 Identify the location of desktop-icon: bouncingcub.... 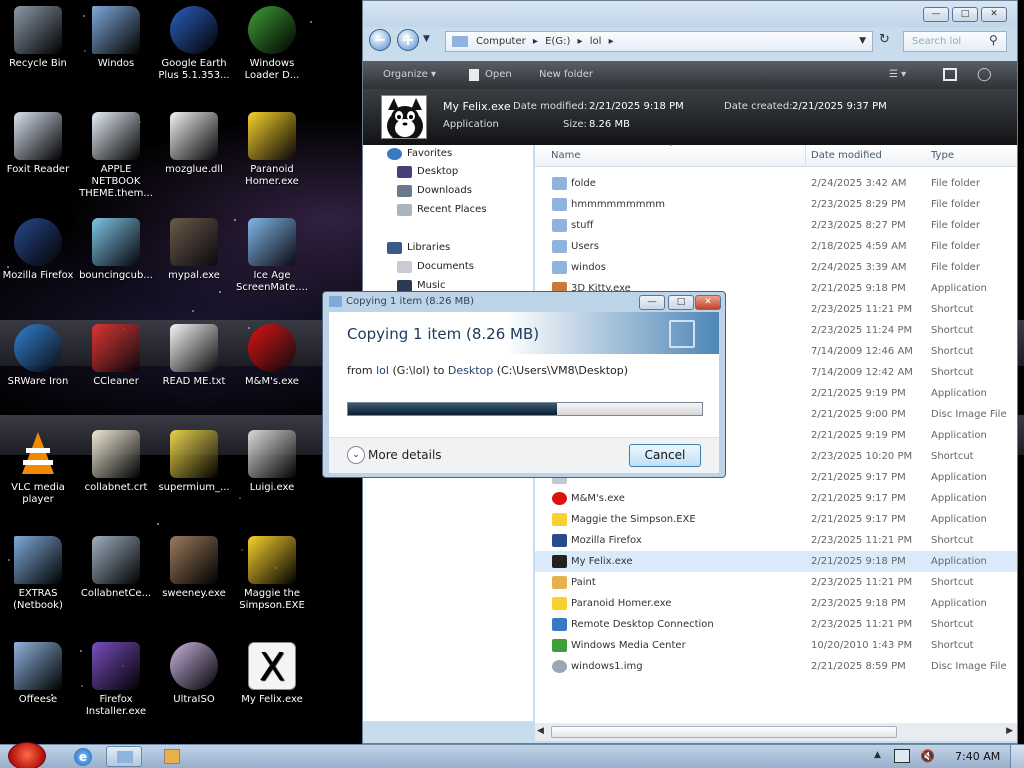
(116, 250).